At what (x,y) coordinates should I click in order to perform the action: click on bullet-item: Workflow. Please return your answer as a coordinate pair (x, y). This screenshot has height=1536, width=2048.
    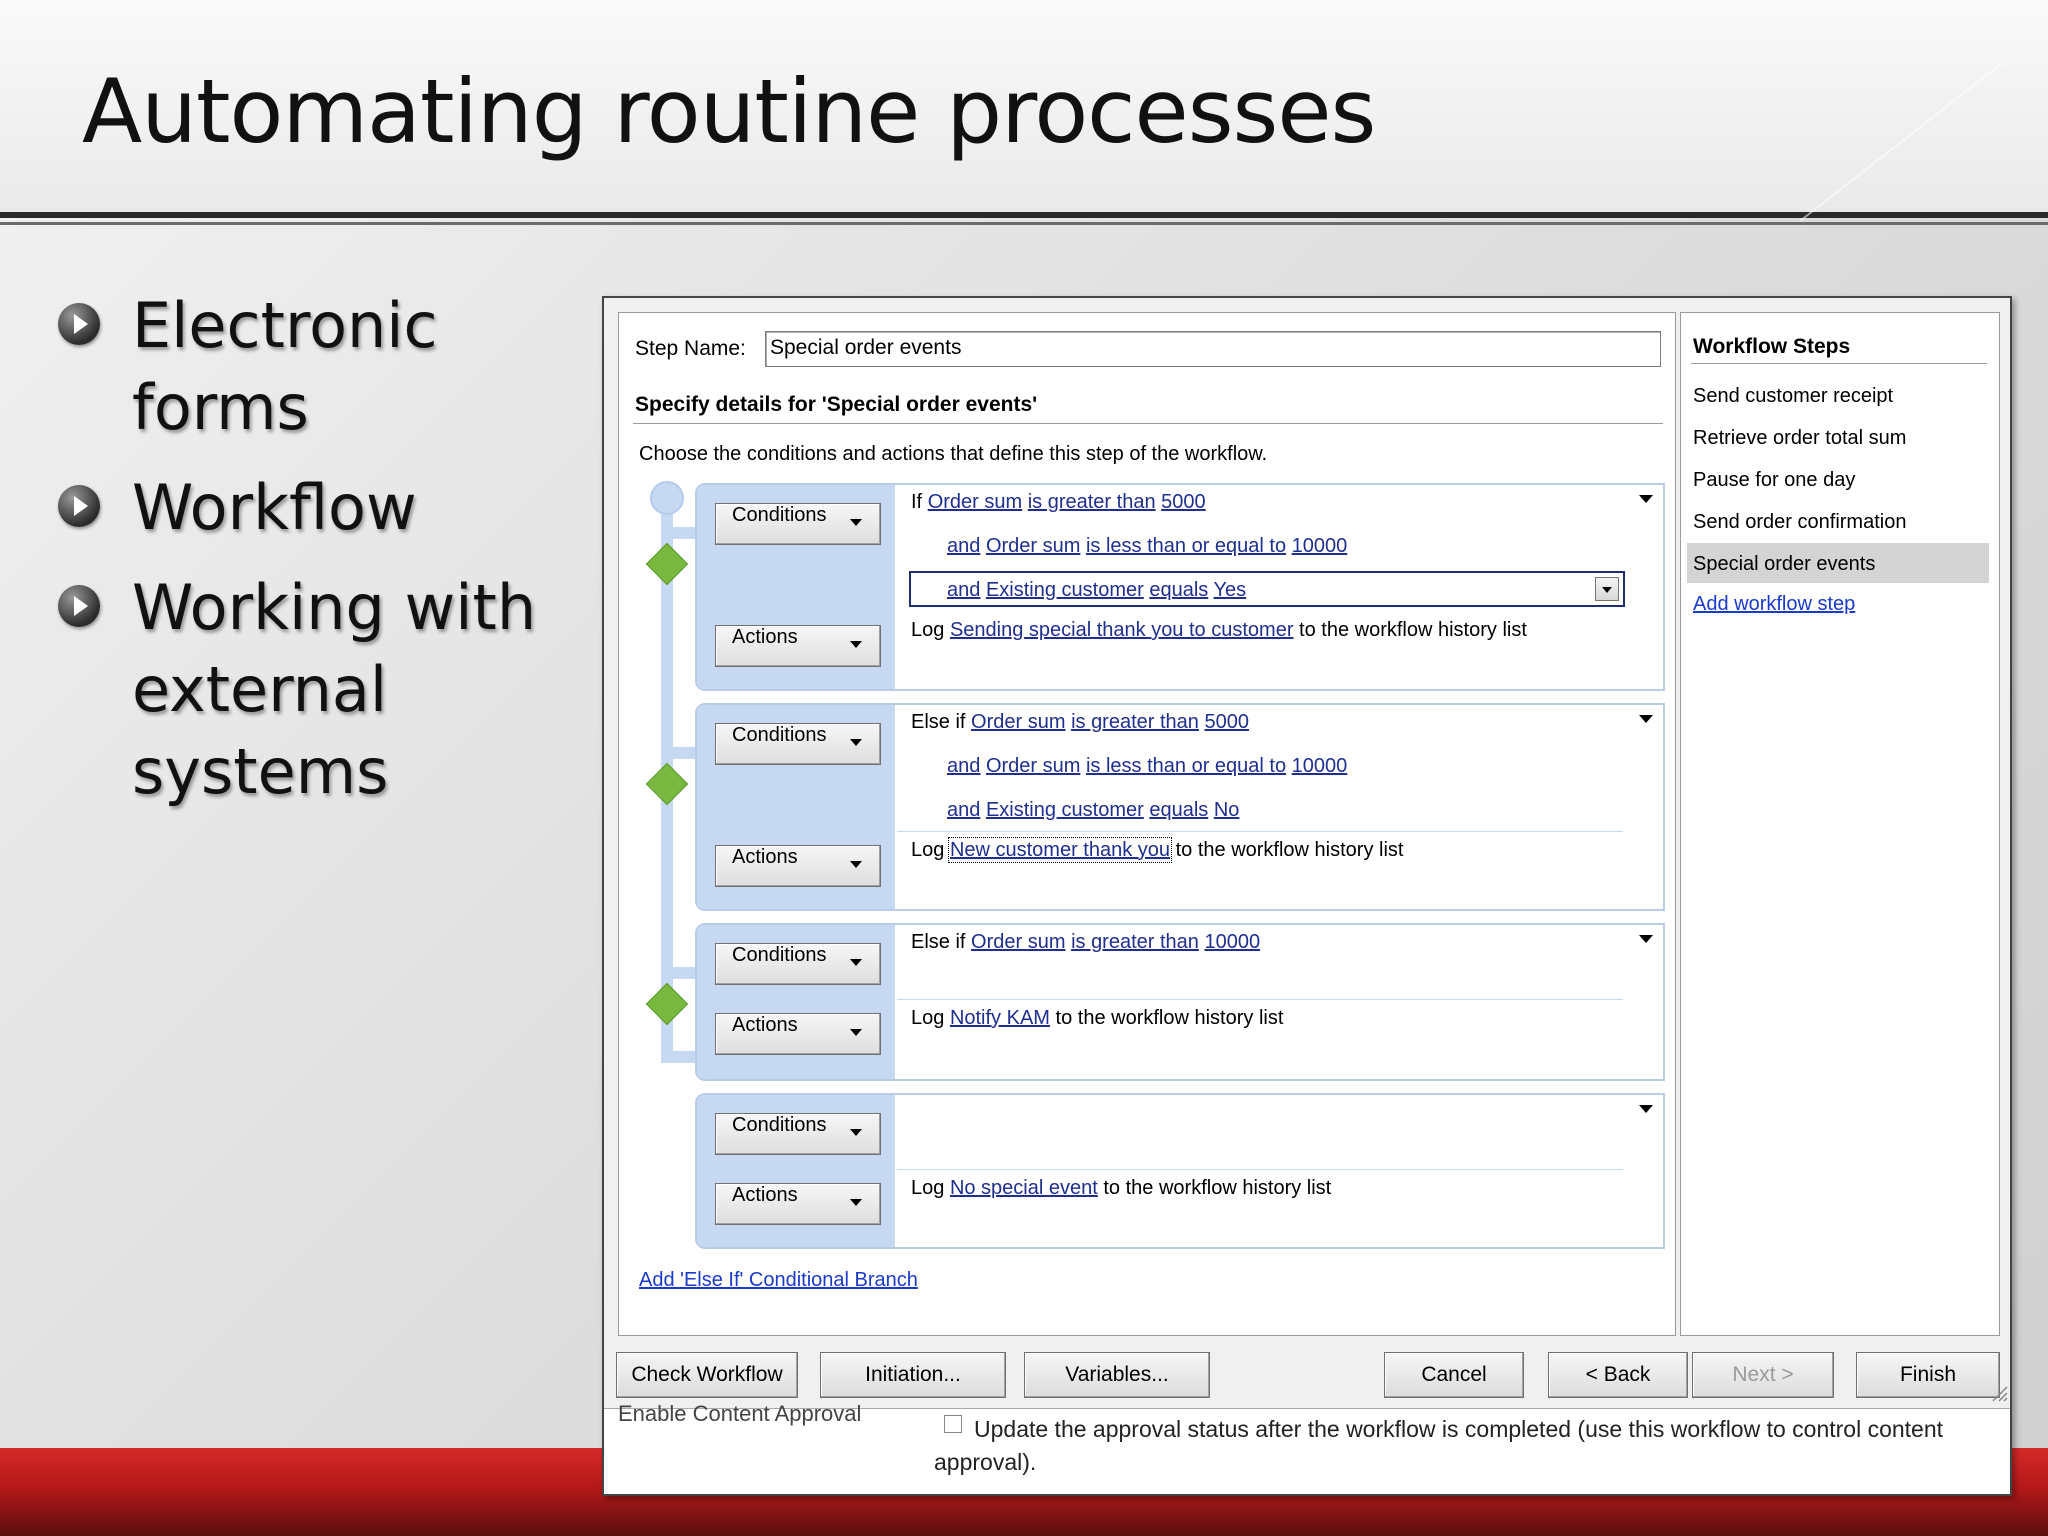
    Looking at the image, I should click on (316, 508).